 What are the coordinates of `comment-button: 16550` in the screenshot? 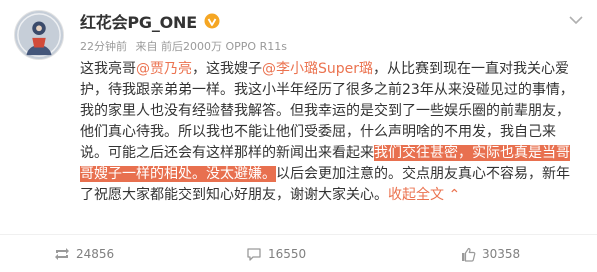 It's located at (276, 253).